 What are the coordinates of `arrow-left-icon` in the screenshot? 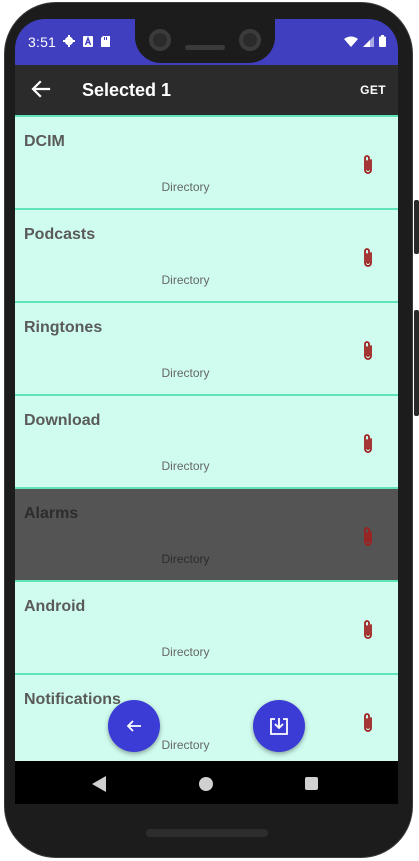 It's located at (133, 726).